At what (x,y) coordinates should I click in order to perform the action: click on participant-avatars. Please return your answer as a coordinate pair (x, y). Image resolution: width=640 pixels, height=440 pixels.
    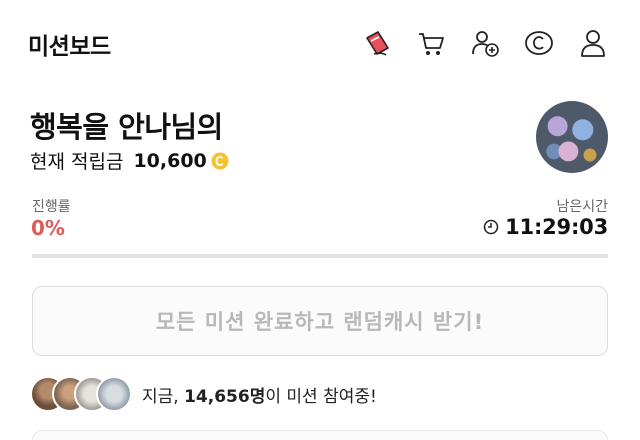
    Looking at the image, I should click on (81, 394).